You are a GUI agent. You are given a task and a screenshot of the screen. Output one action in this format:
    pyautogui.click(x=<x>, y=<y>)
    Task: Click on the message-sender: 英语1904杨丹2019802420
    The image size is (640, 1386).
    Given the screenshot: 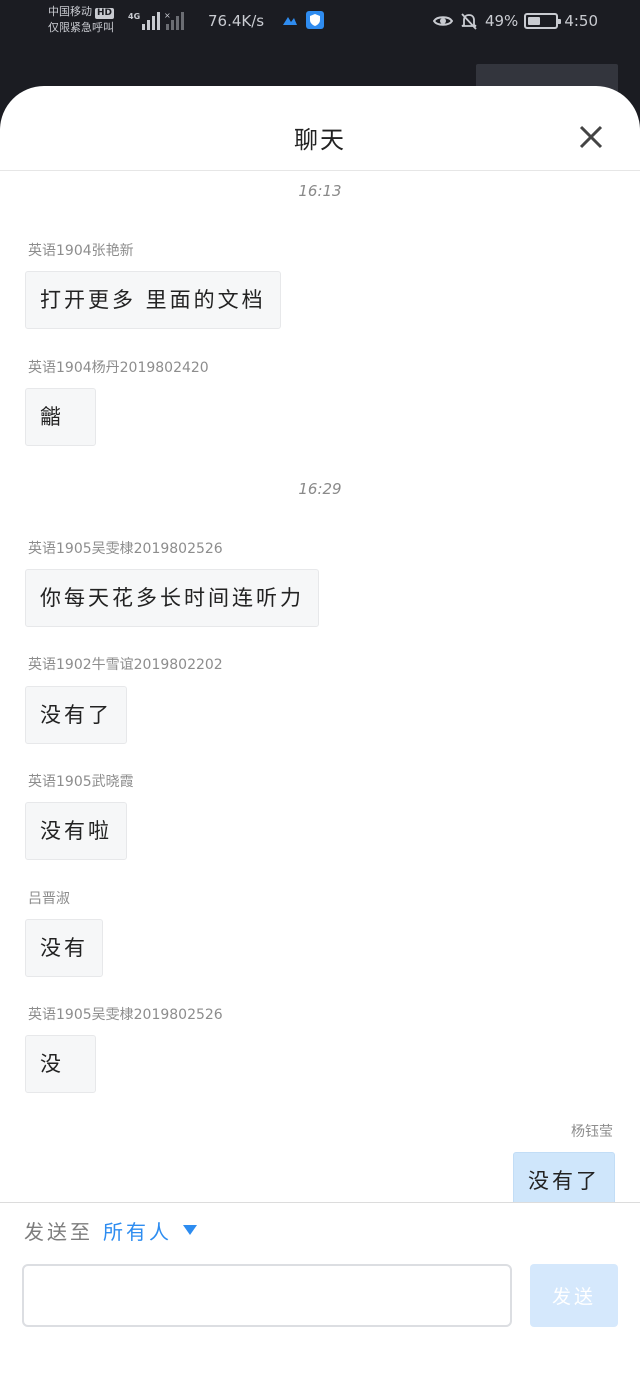 What is the action you would take?
    pyautogui.click(x=118, y=368)
    